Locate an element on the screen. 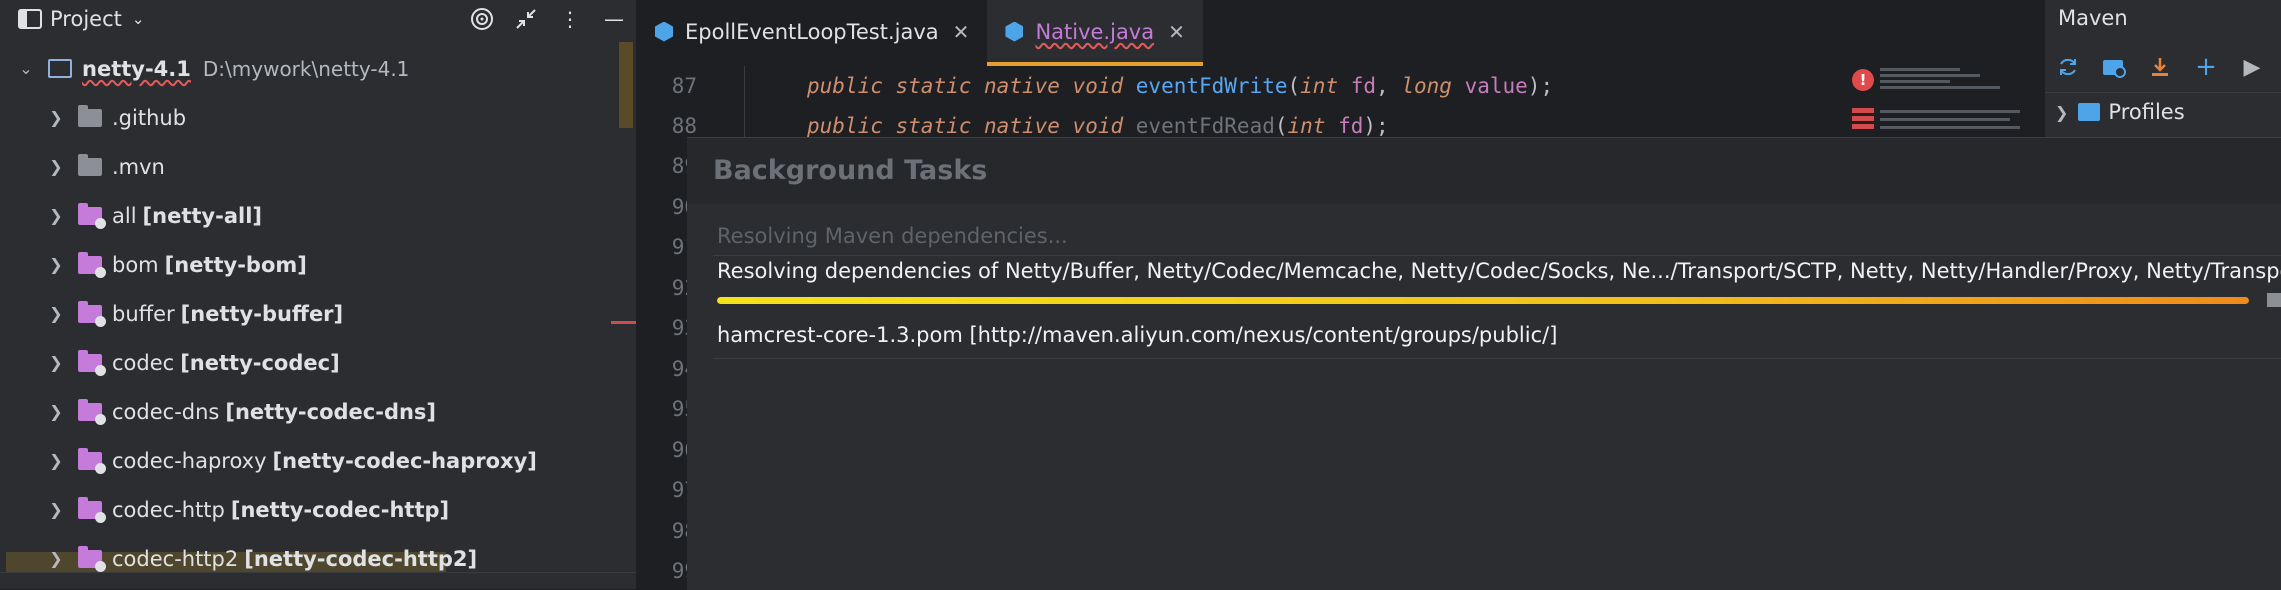  plus-icon: + is located at coordinates (2206, 67).